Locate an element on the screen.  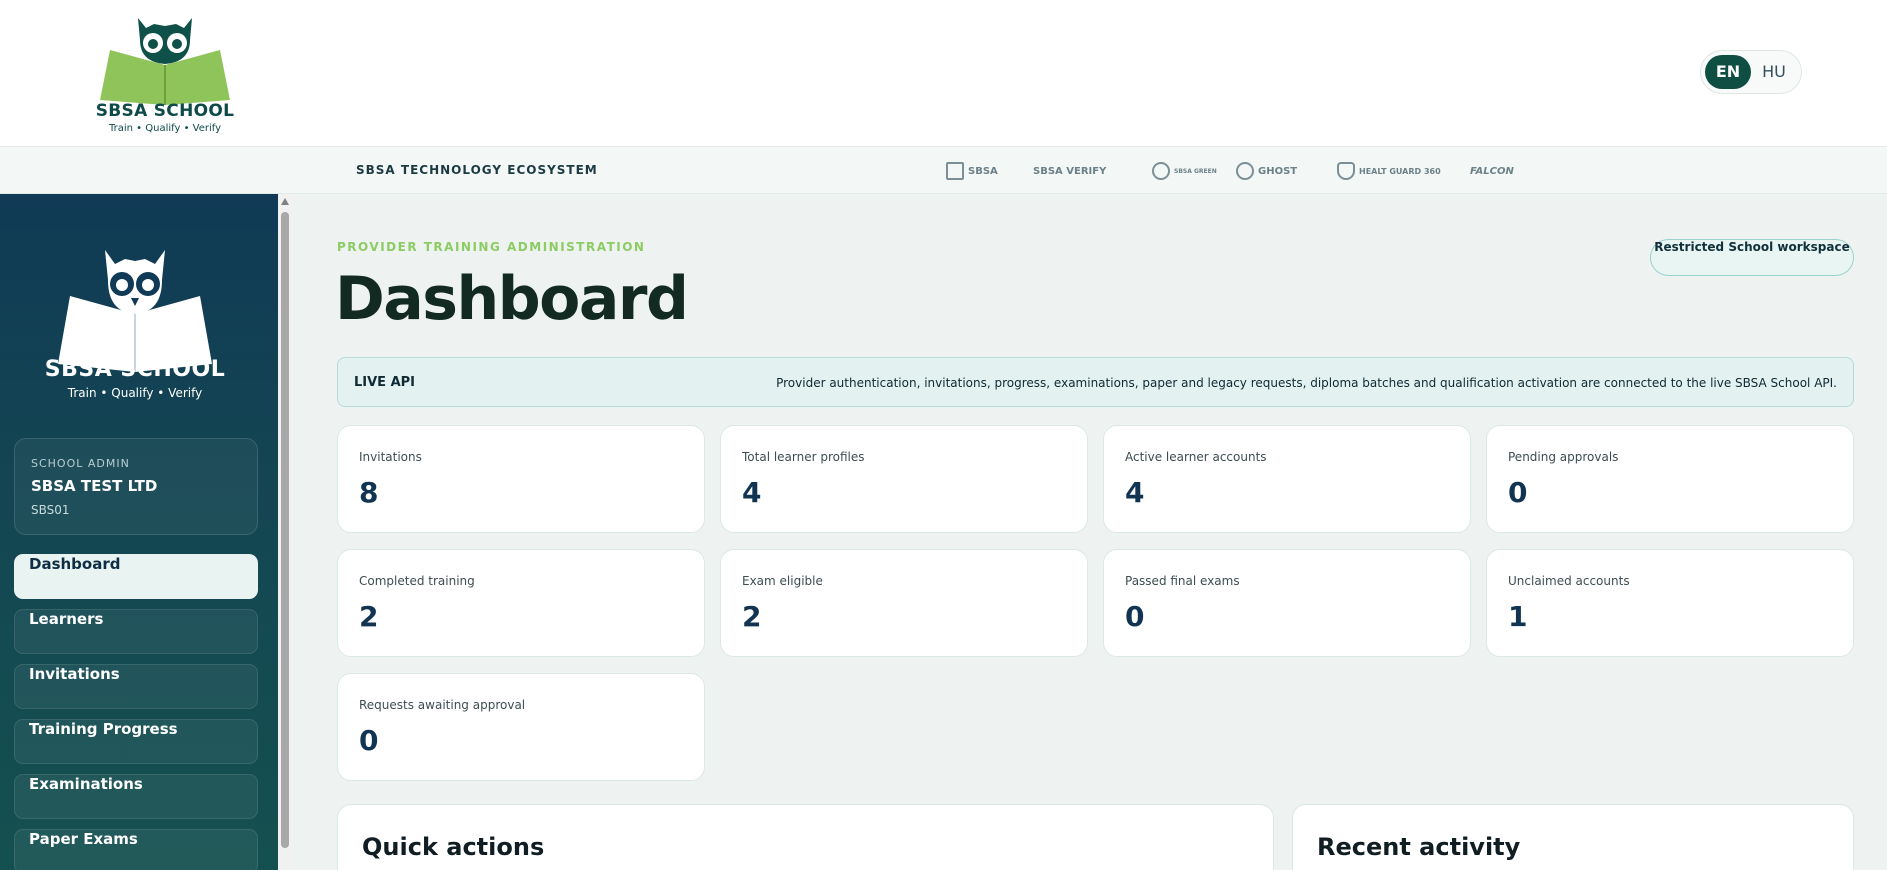
stat-label: Passed final exams is located at coordinates (1182, 581).